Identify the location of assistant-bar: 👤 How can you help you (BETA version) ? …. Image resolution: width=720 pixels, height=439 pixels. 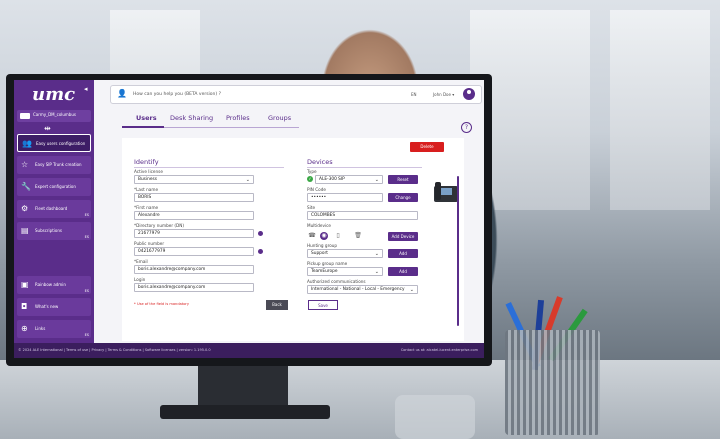
(296, 94).